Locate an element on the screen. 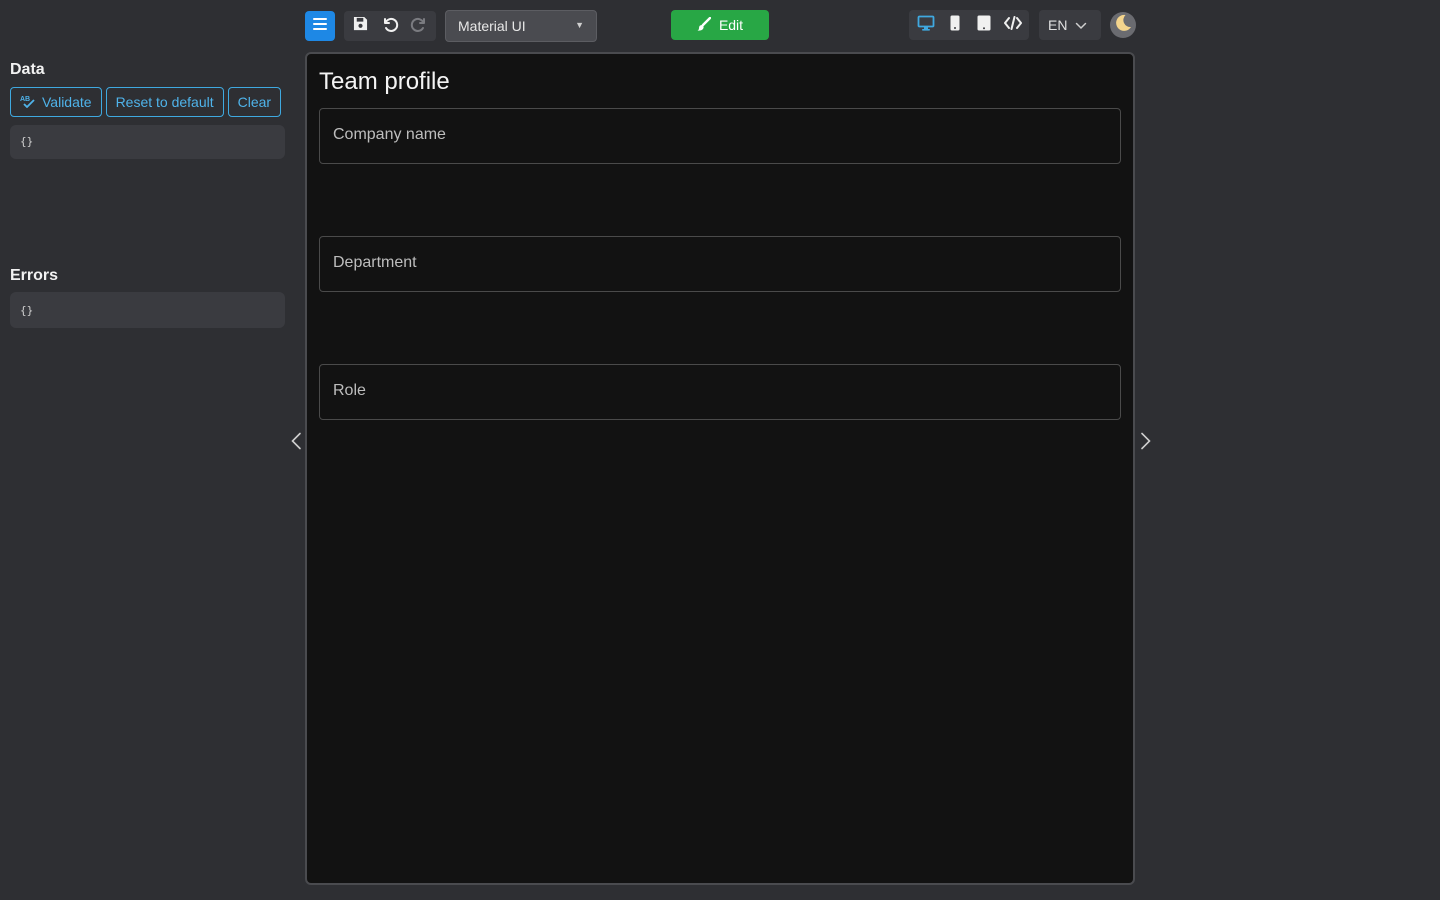  menu-icon is located at coordinates (320, 26).